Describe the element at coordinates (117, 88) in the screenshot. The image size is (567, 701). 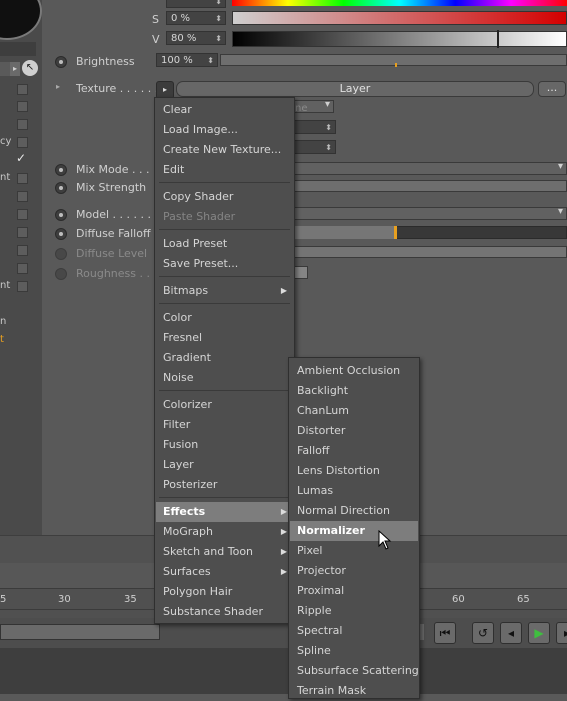
I see `texture-label: Texture . . . . . .` at that location.